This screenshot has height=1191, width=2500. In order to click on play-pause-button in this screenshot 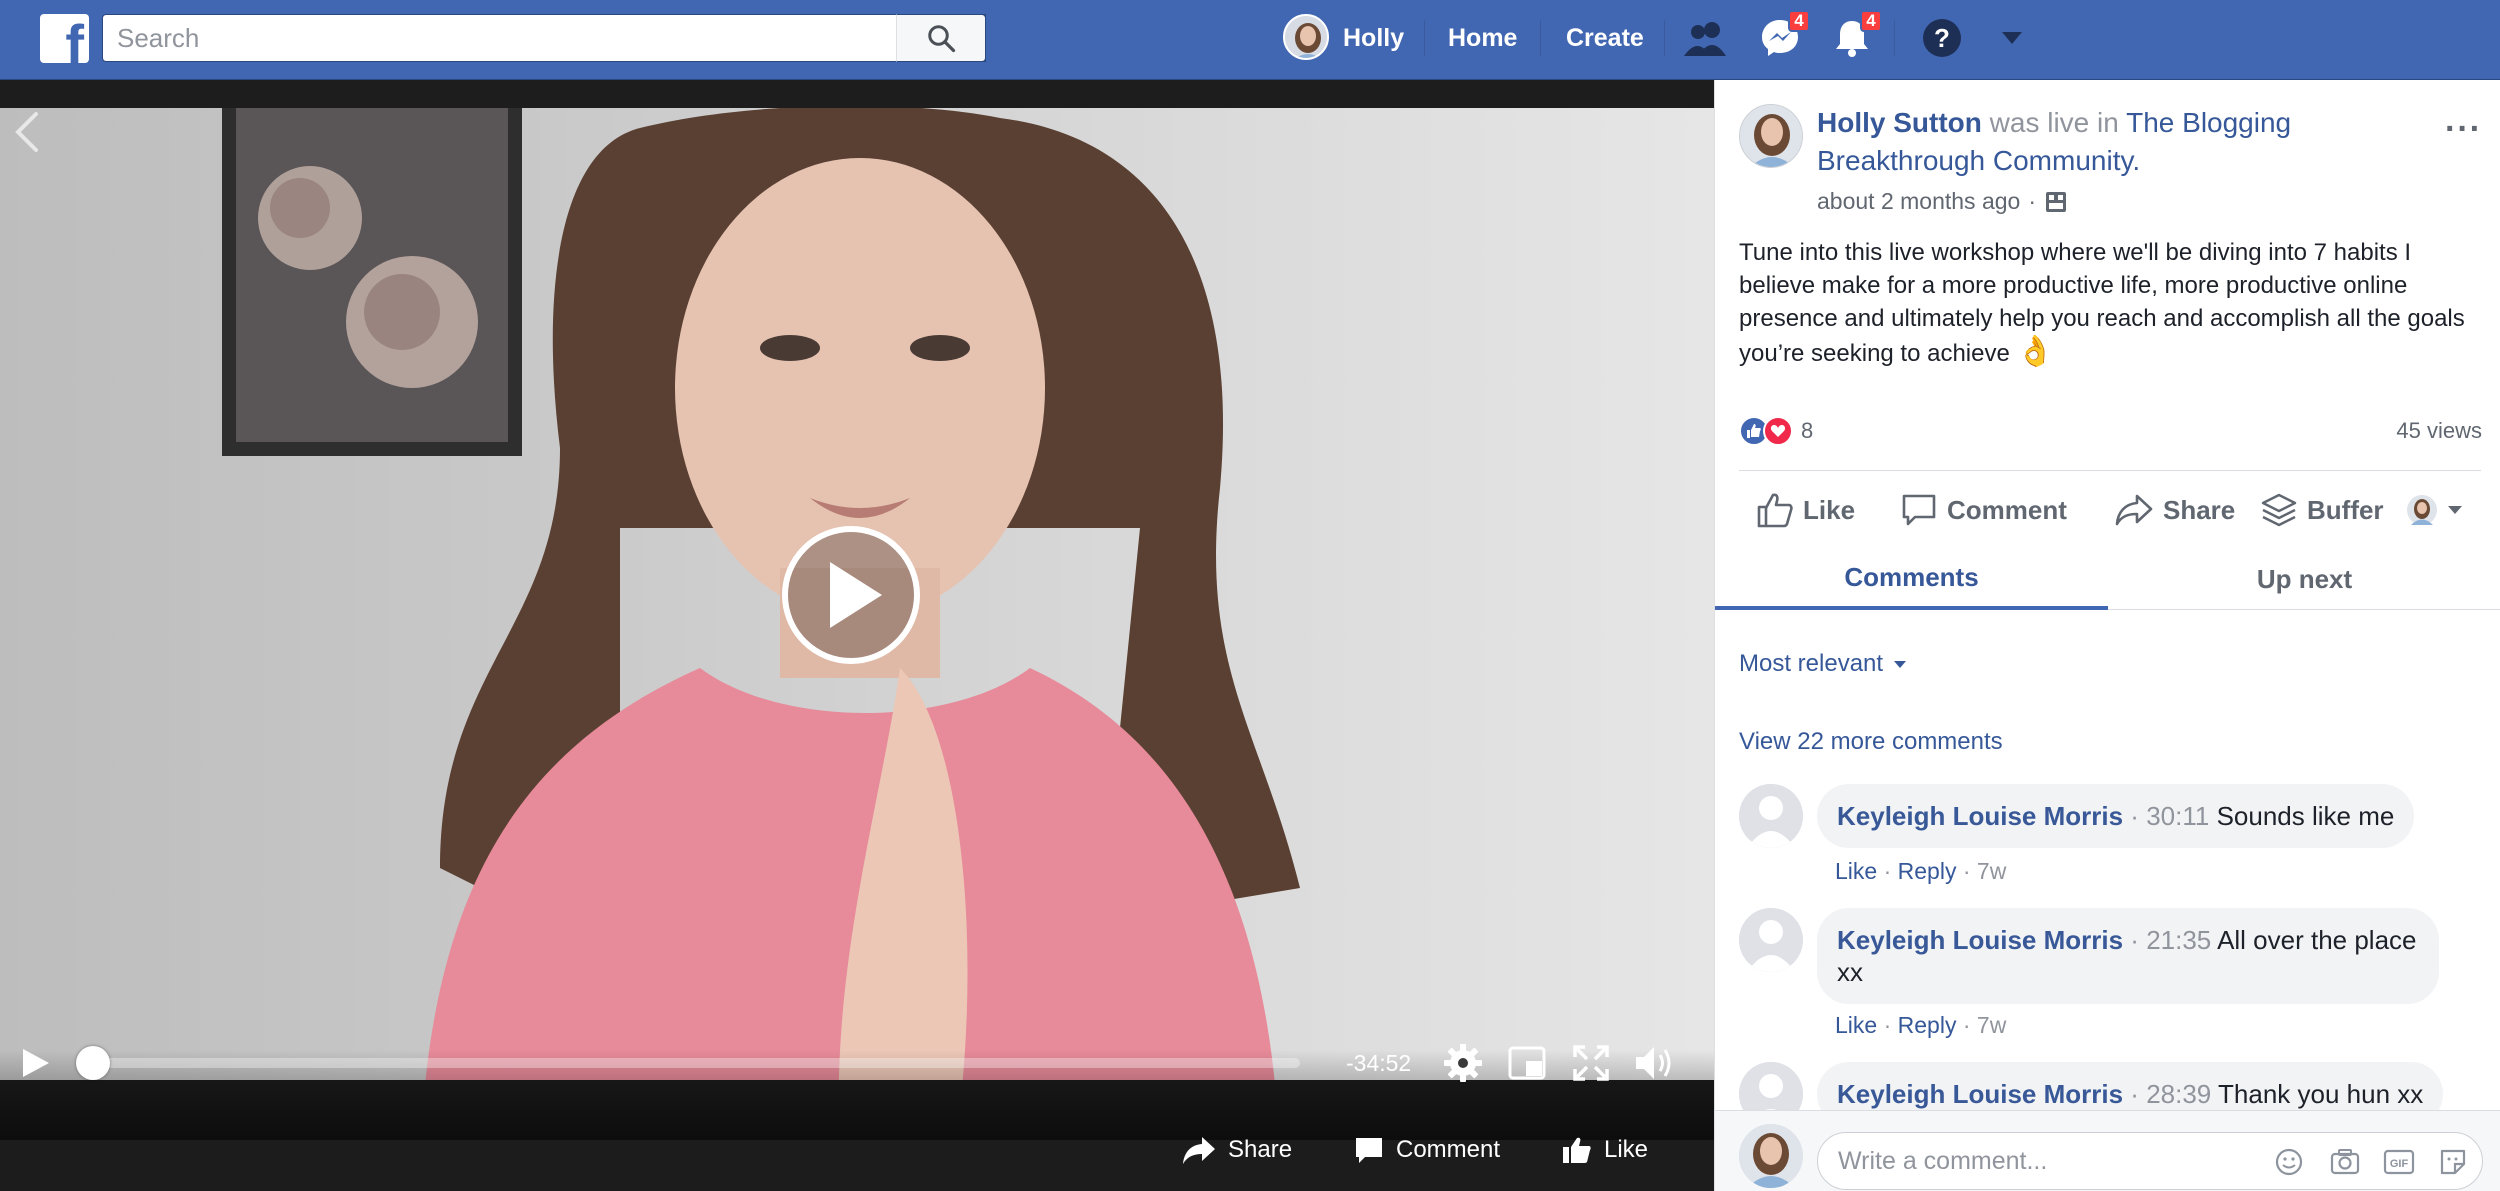, I will do `click(35, 1065)`.